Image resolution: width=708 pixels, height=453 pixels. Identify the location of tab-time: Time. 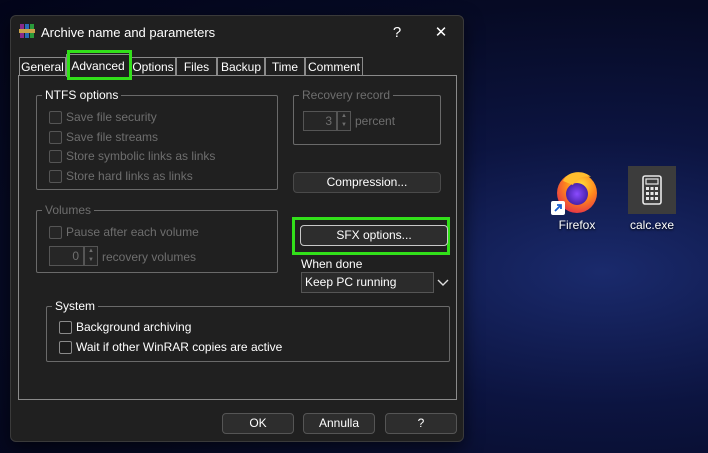
(285, 66).